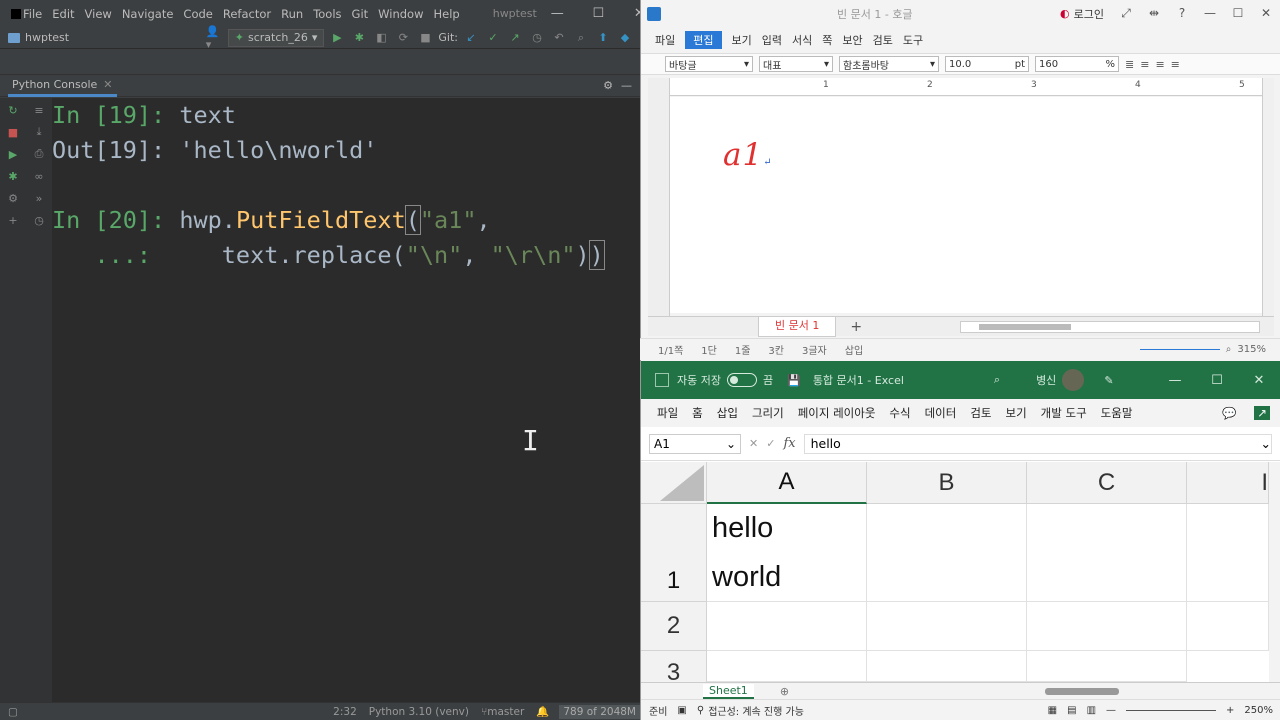  I want to click on menu-run: Run, so click(292, 14).